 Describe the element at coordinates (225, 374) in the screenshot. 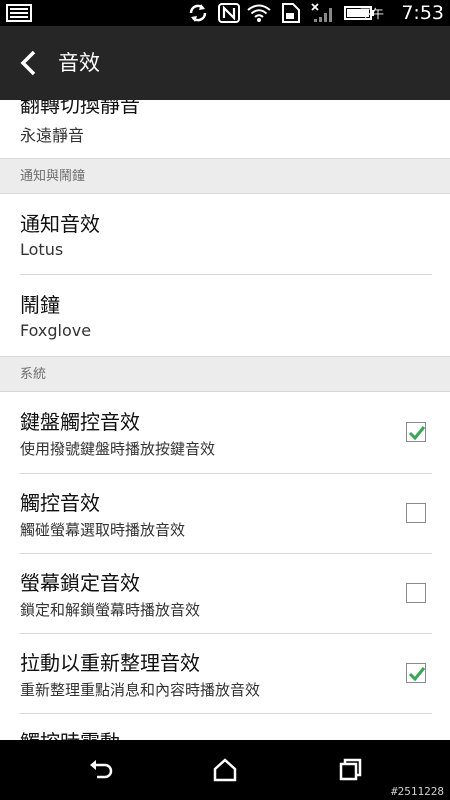

I see `section-header-system: 系統` at that location.